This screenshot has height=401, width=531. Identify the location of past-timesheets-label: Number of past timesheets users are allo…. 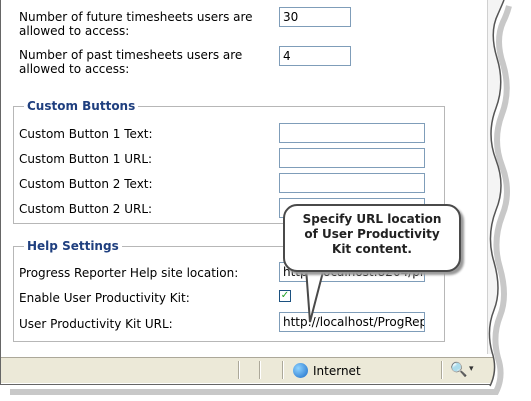
(131, 62).